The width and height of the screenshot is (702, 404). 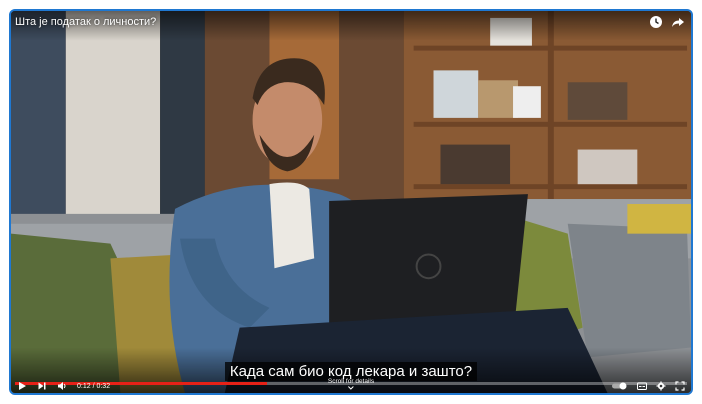 What do you see at coordinates (351, 381) in the screenshot?
I see `scroll-hint-label: Scroll for details` at bounding box center [351, 381].